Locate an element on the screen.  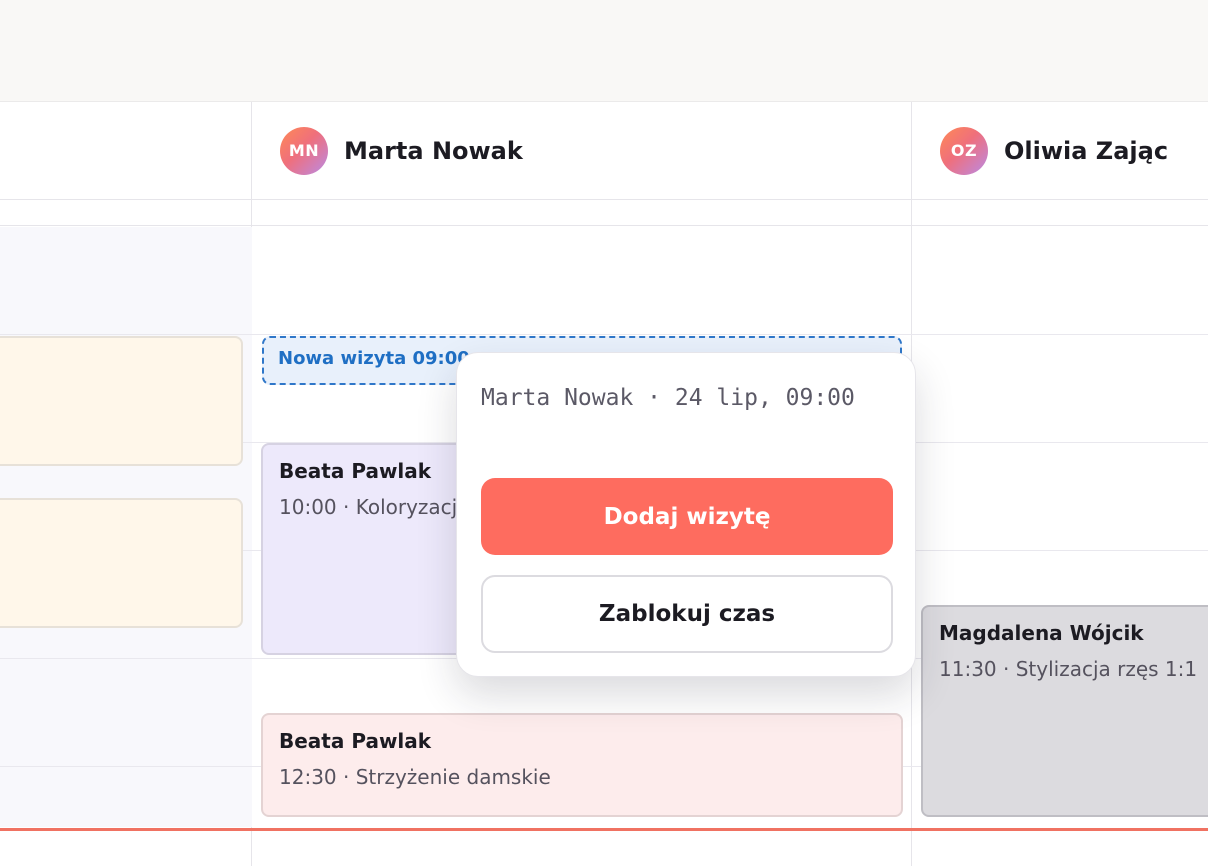
appointment-detail: 10:00 · Koloryzacja is located at coordinates (374, 507).